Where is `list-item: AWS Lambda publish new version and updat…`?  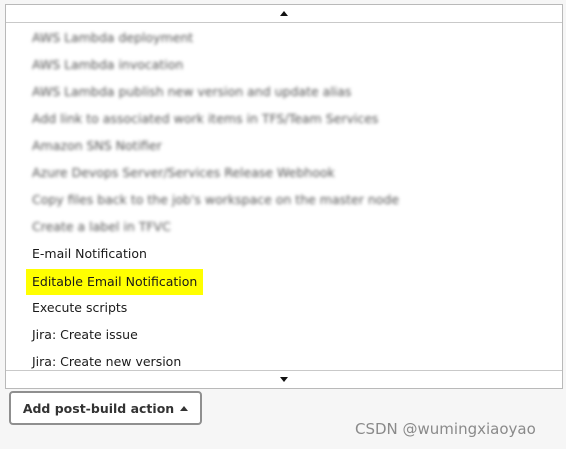
list-item: AWS Lambda publish new version and updat… is located at coordinates (191, 92).